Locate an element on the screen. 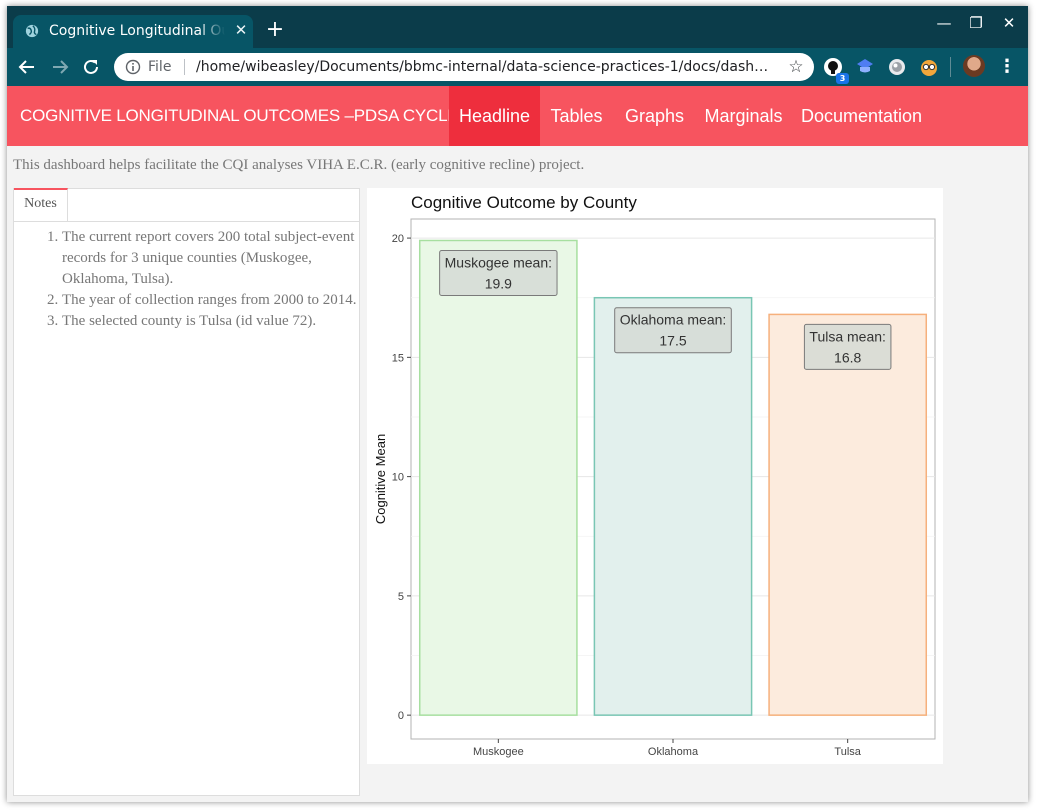 This screenshot has height=811, width=1037. minimize-button: — is located at coordinates (944, 23).